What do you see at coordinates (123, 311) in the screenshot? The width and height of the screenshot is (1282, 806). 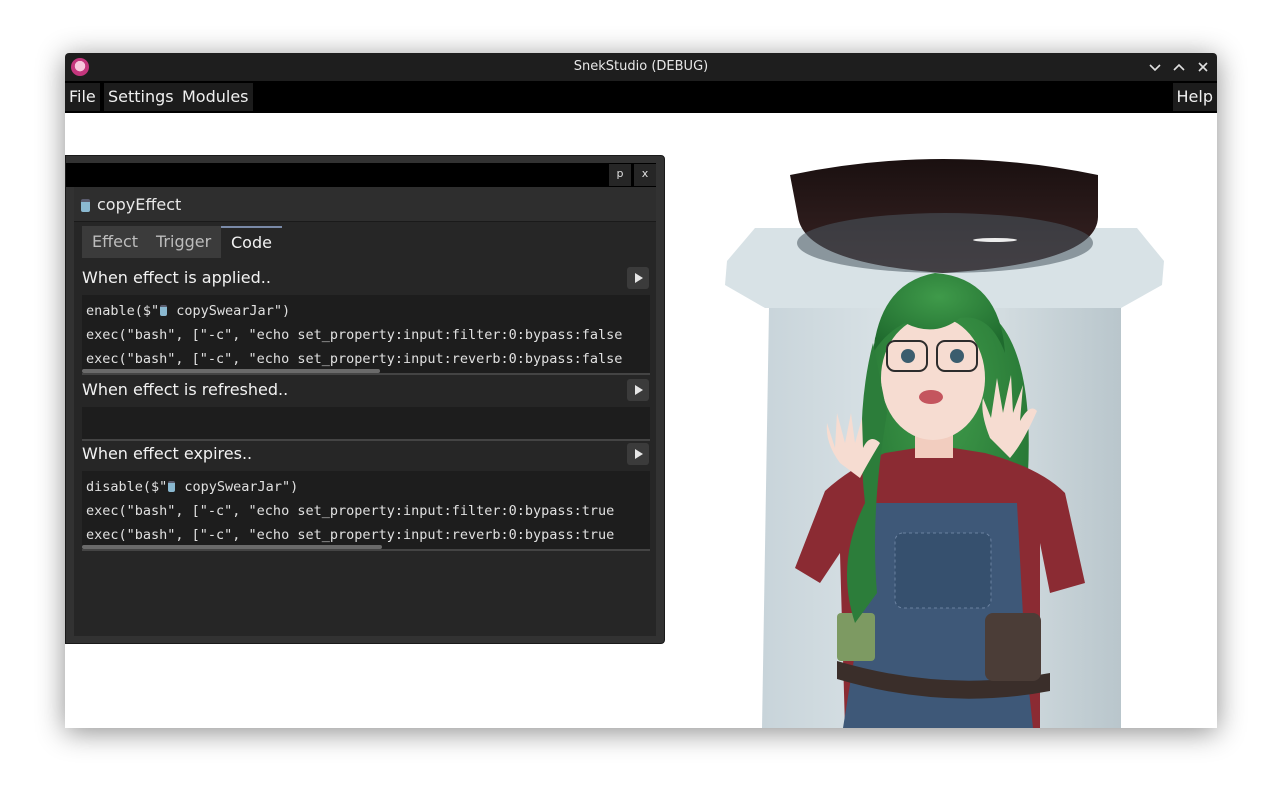 I see `code-text: enable($"` at bounding box center [123, 311].